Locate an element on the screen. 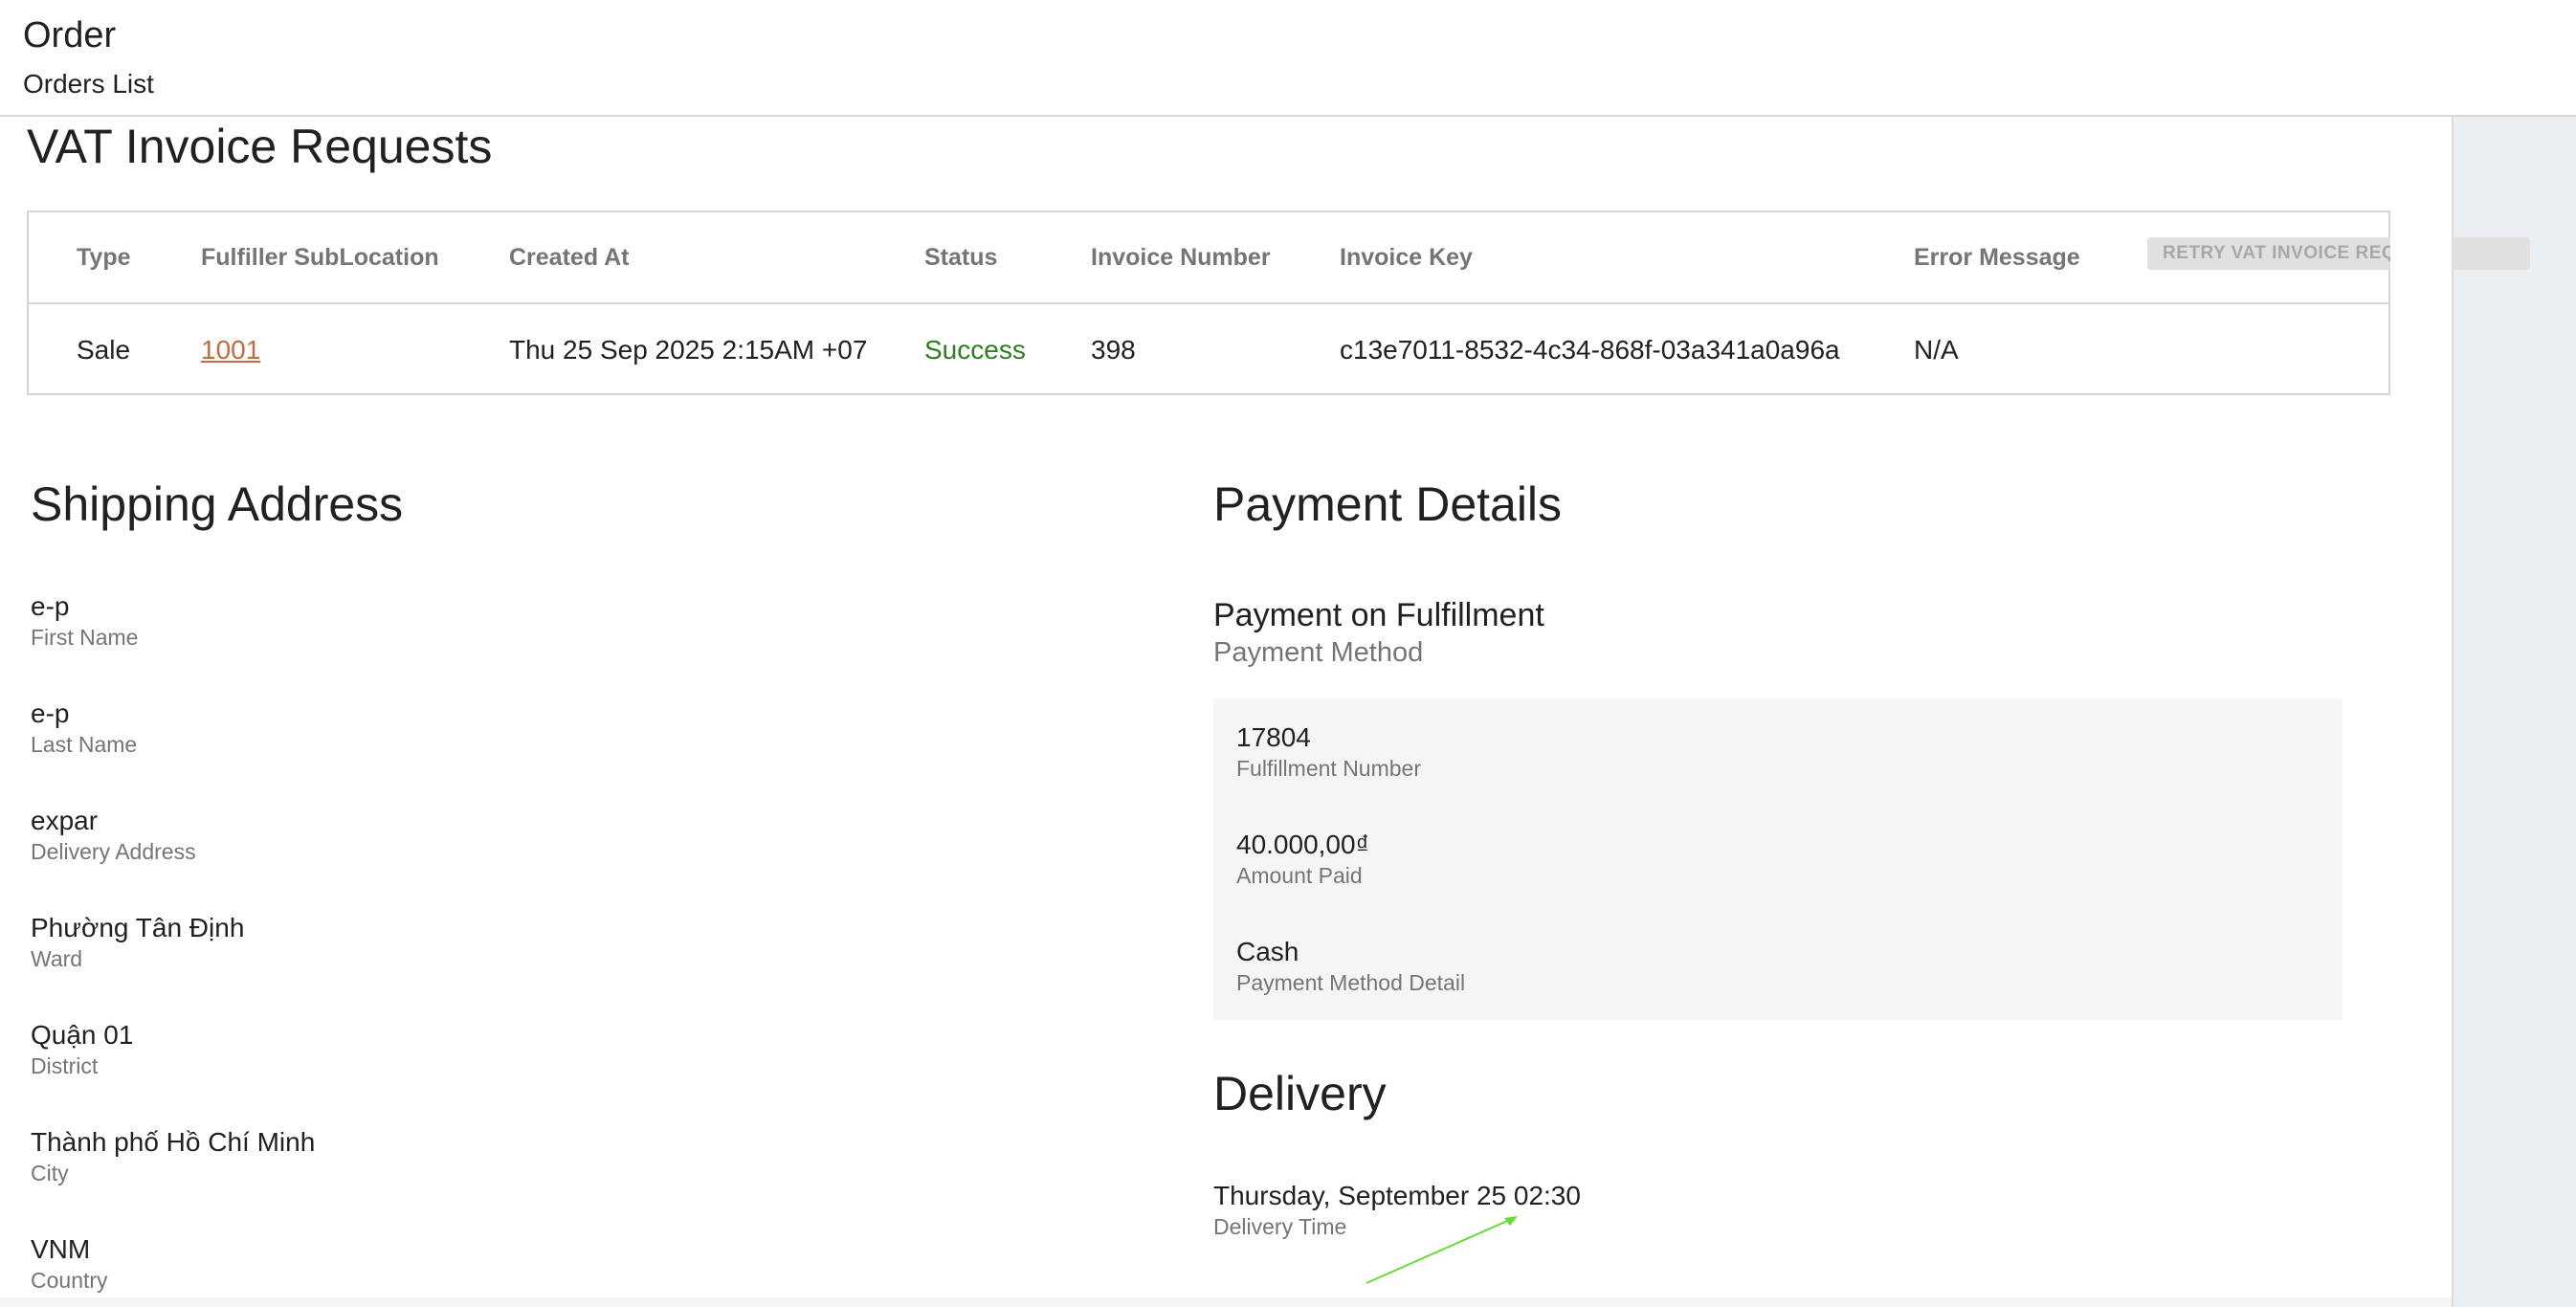  col-invoice-key: Invoice Key is located at coordinates (1406, 258).